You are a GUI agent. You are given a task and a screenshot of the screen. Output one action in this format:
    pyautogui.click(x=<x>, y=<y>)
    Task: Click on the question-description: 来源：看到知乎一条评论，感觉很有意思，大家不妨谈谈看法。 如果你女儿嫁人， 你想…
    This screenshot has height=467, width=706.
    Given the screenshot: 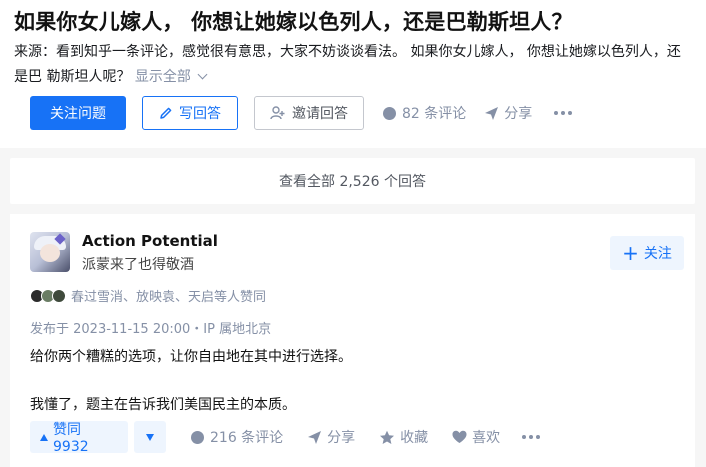 What is the action you would take?
    pyautogui.click(x=354, y=65)
    